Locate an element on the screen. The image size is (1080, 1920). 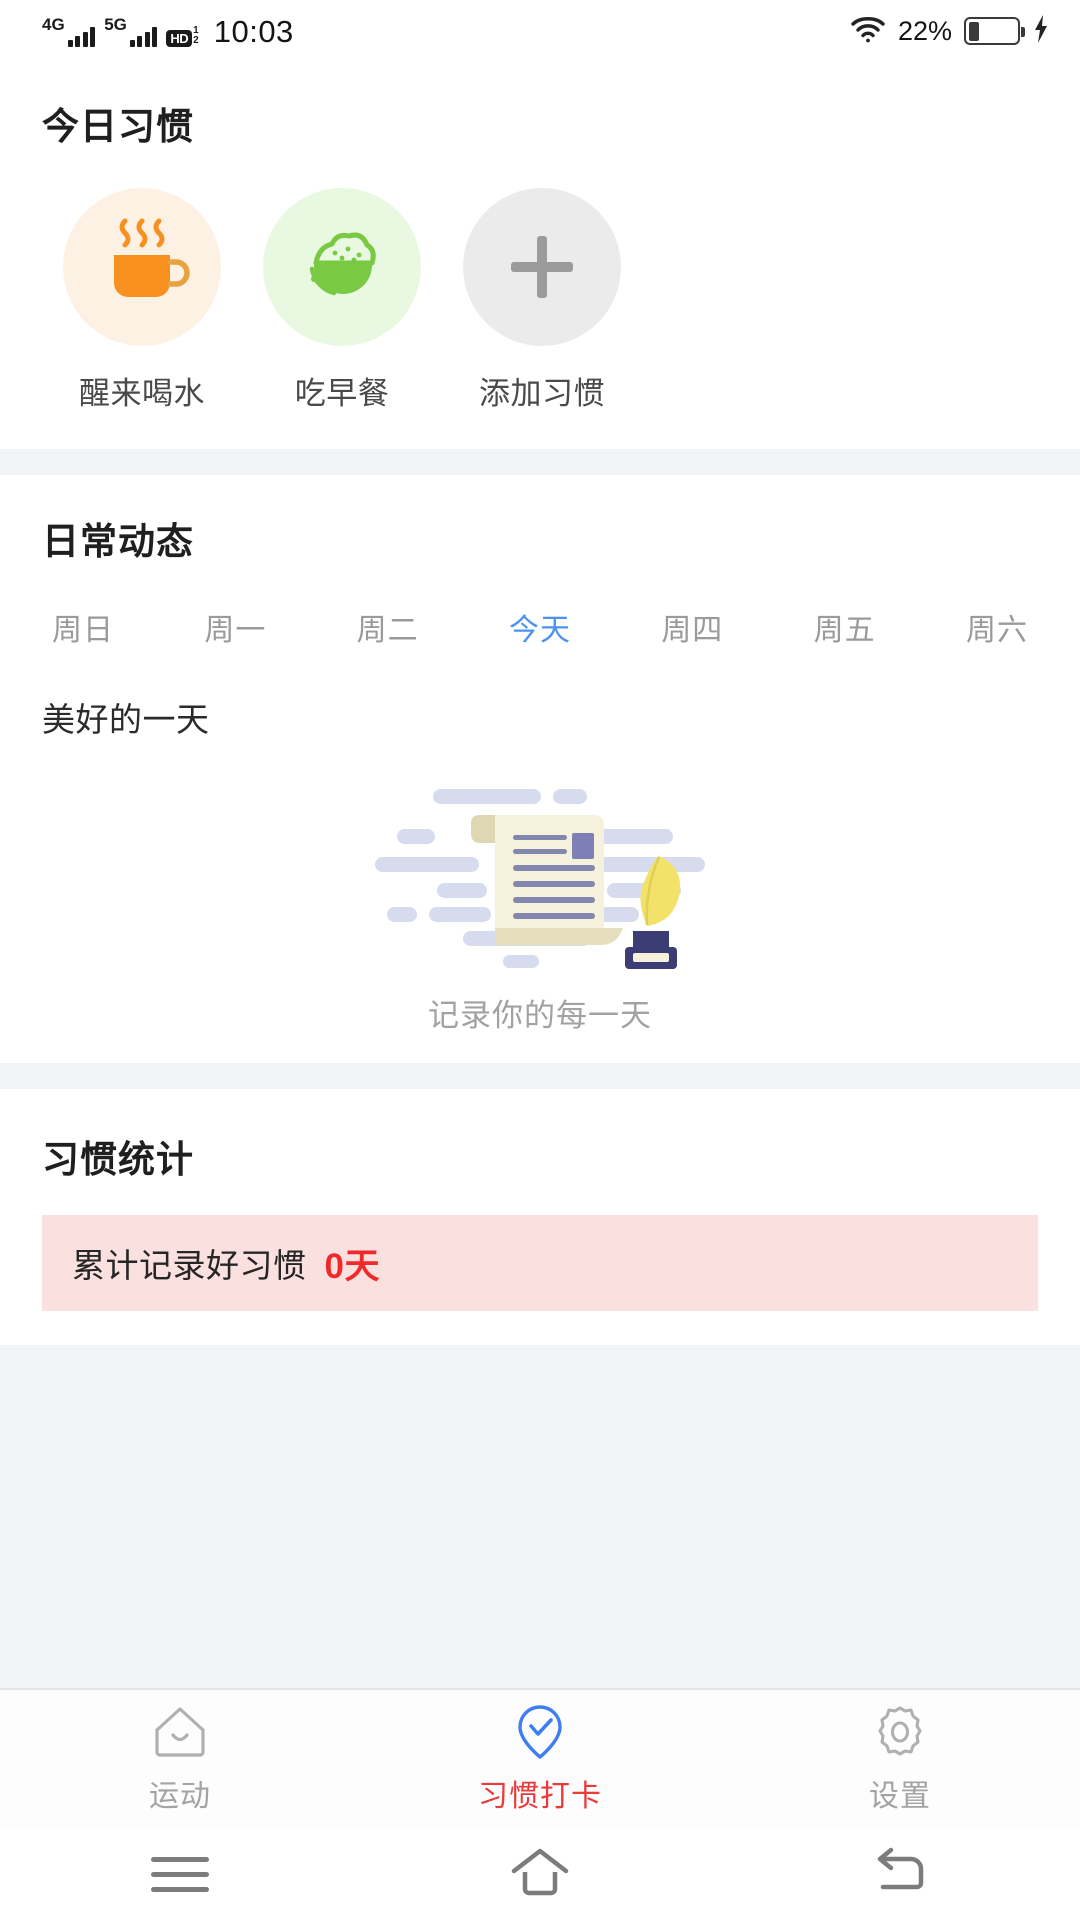
status-bar-right: 22% is located at coordinates (950, 31).